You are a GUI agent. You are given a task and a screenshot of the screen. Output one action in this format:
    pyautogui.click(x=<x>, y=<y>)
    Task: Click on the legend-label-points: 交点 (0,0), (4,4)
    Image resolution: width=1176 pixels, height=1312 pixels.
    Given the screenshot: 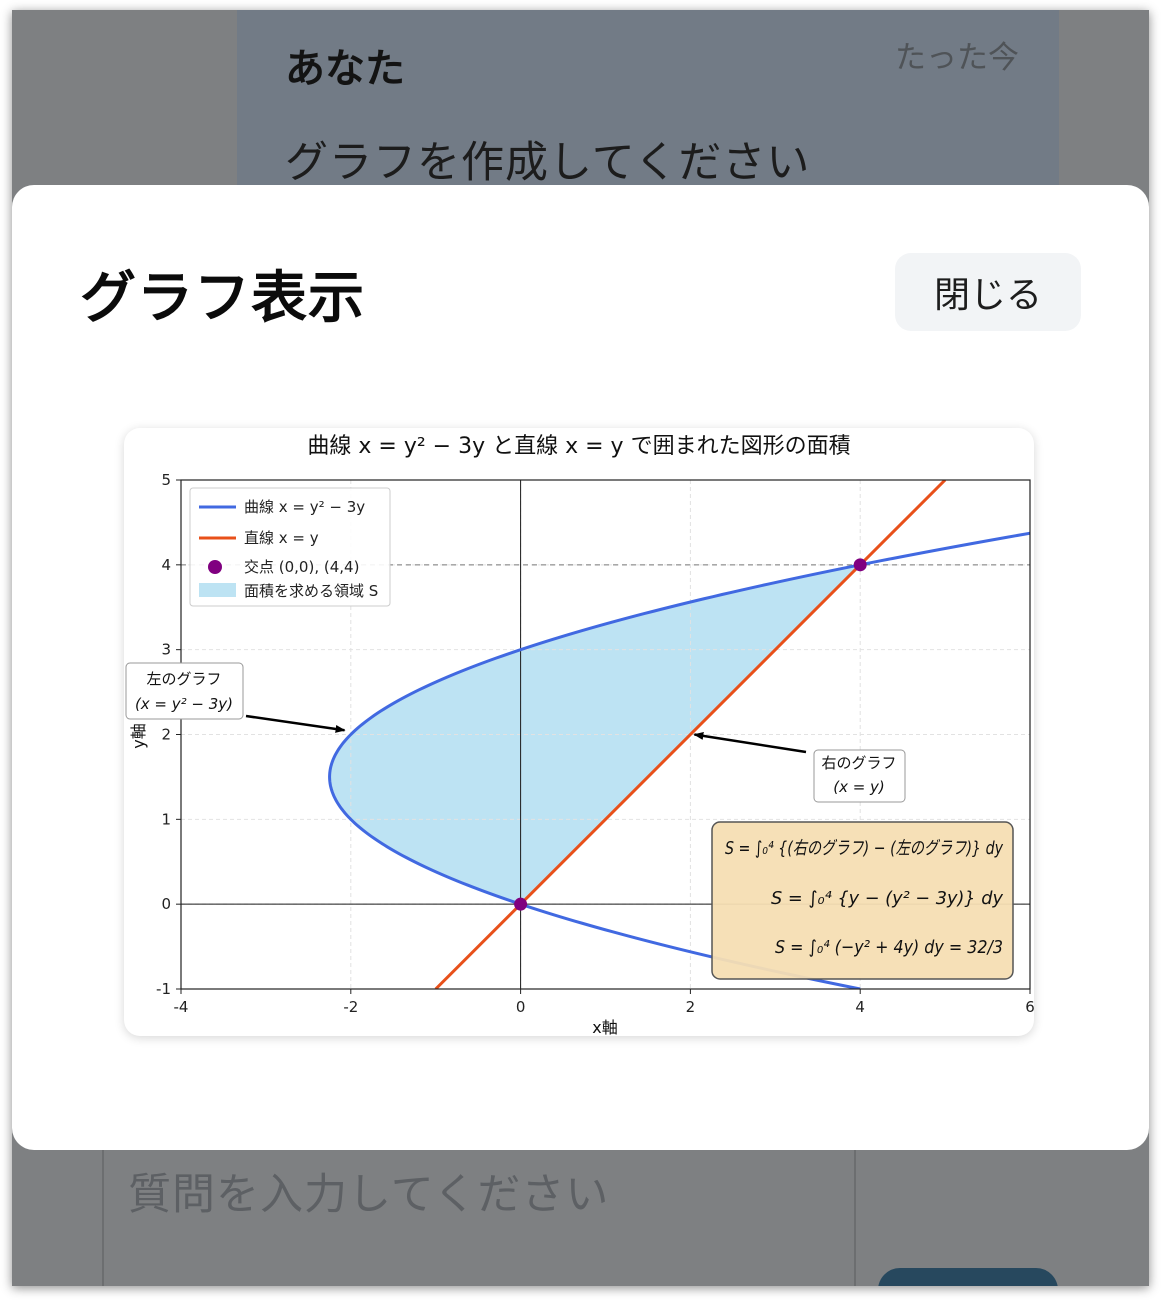 What is the action you would take?
    pyautogui.click(x=301, y=567)
    